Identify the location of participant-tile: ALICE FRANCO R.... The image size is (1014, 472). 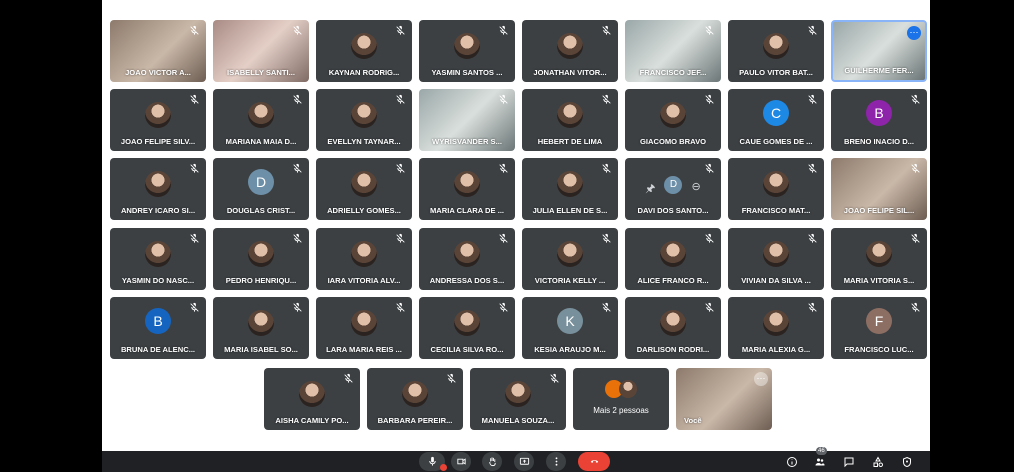
(673, 259).